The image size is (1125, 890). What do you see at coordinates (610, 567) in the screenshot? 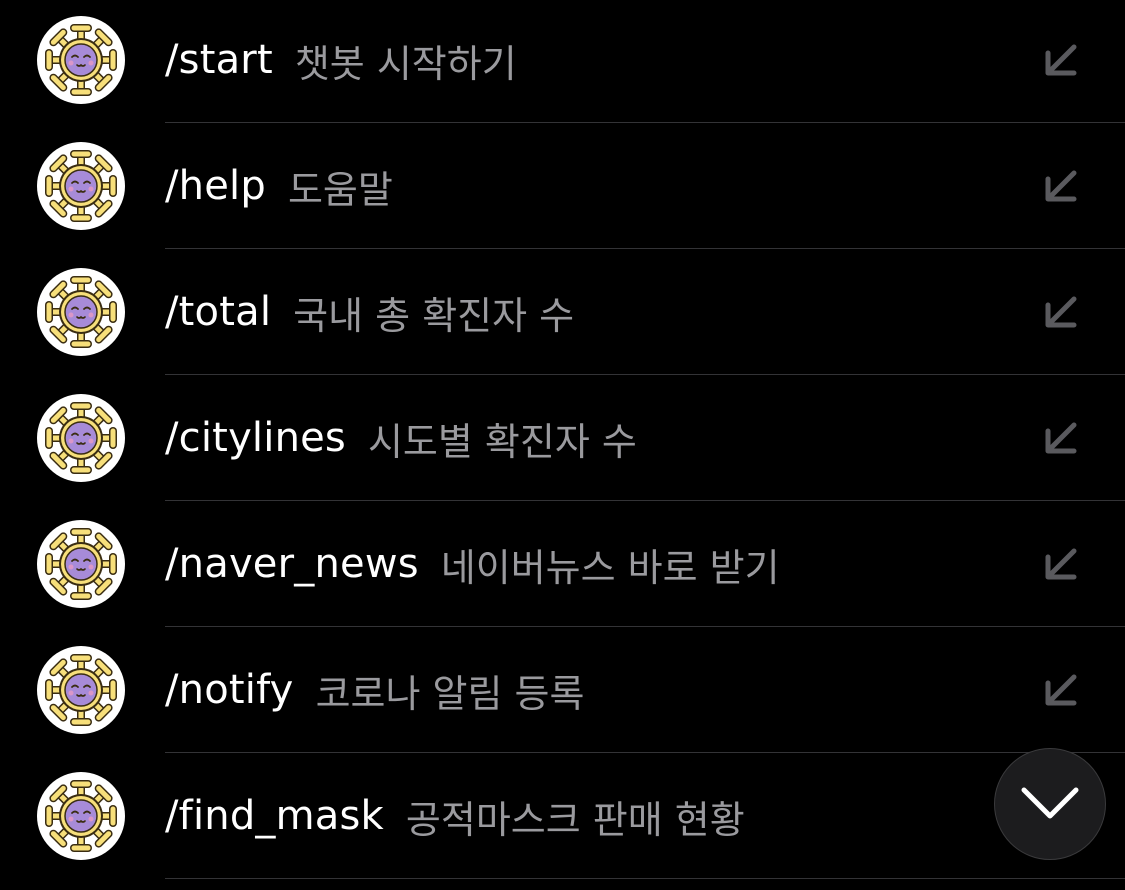
I see `command-description: 네이버뉴스 바로 받기` at bounding box center [610, 567].